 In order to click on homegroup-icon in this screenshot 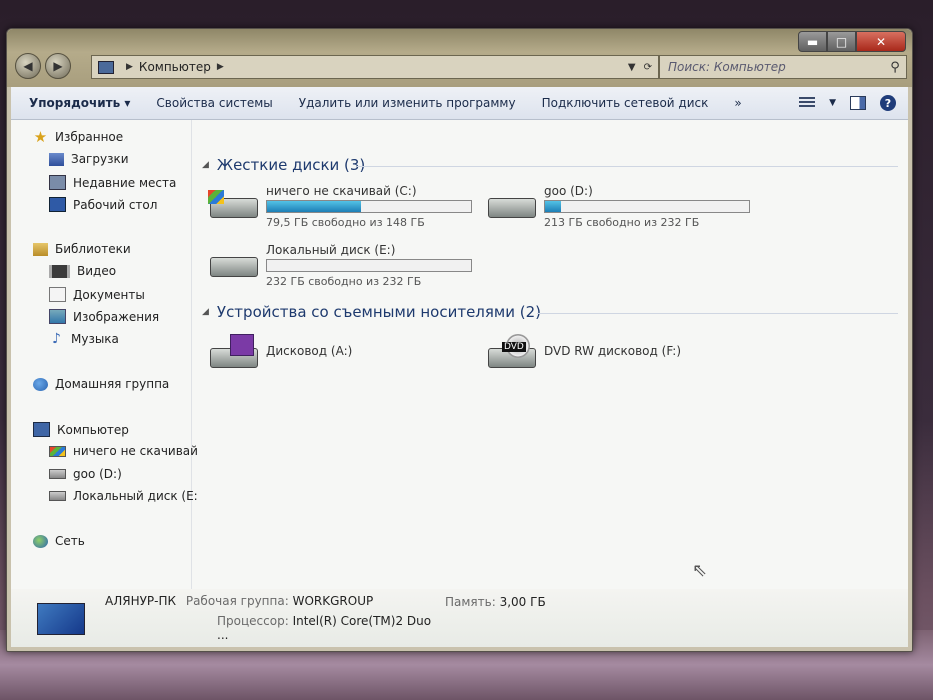, I will do `click(40, 384)`.